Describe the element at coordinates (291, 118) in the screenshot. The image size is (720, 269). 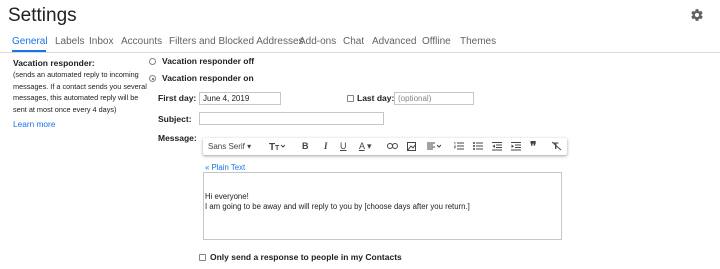
I see `subject-input` at that location.